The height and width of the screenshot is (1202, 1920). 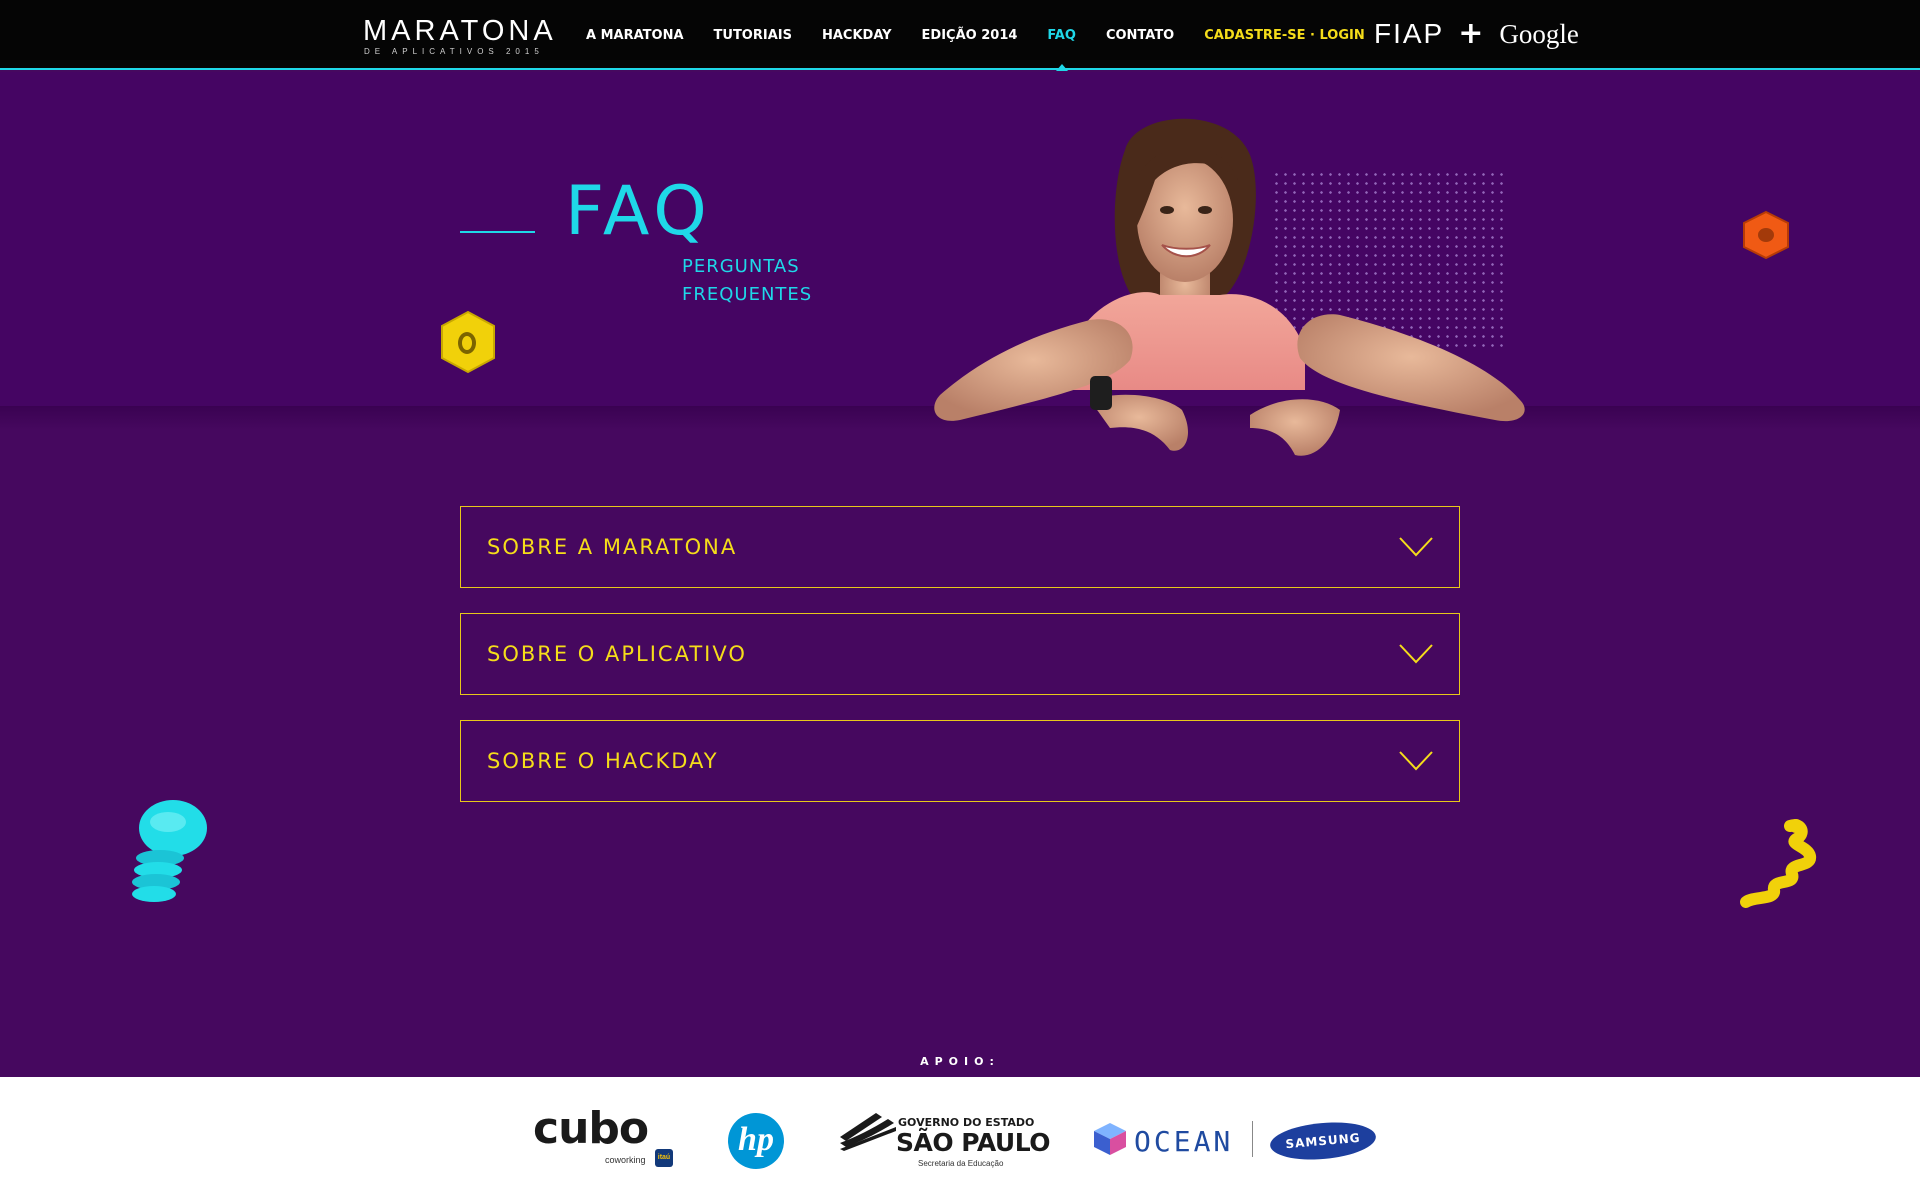 What do you see at coordinates (1539, 33) in the screenshot?
I see `google-logo: Google` at bounding box center [1539, 33].